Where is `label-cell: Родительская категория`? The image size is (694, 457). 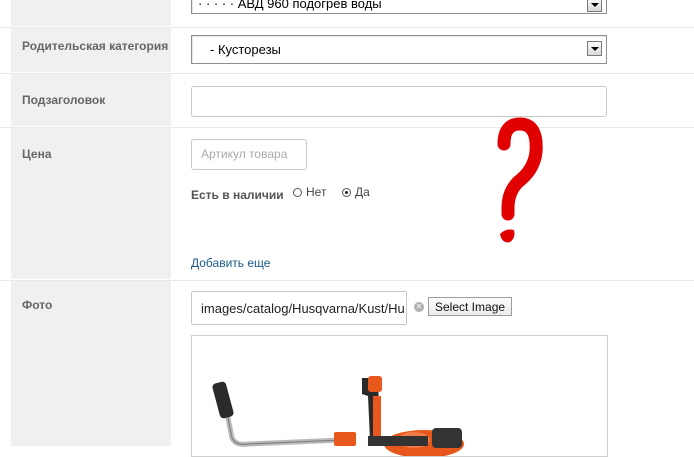
label-cell: Родительская категория is located at coordinates (91, 50).